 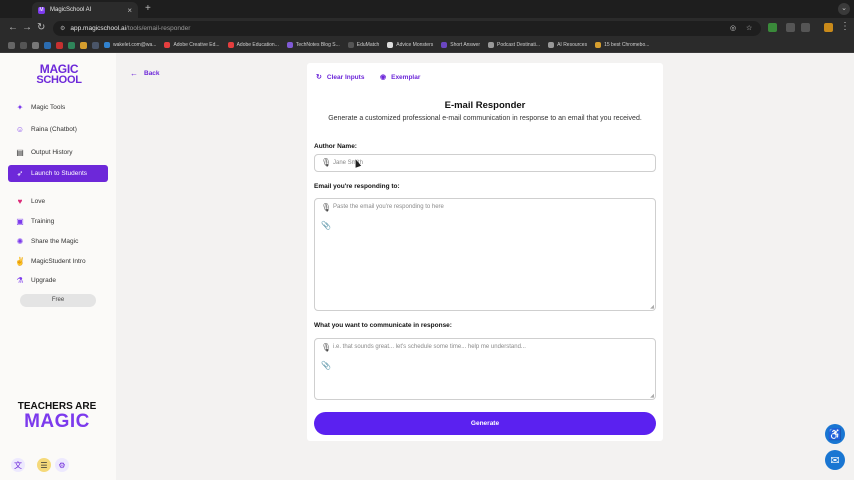 I want to click on magicschool-logo: MAGIC SCHOOL, so click(x=59, y=74).